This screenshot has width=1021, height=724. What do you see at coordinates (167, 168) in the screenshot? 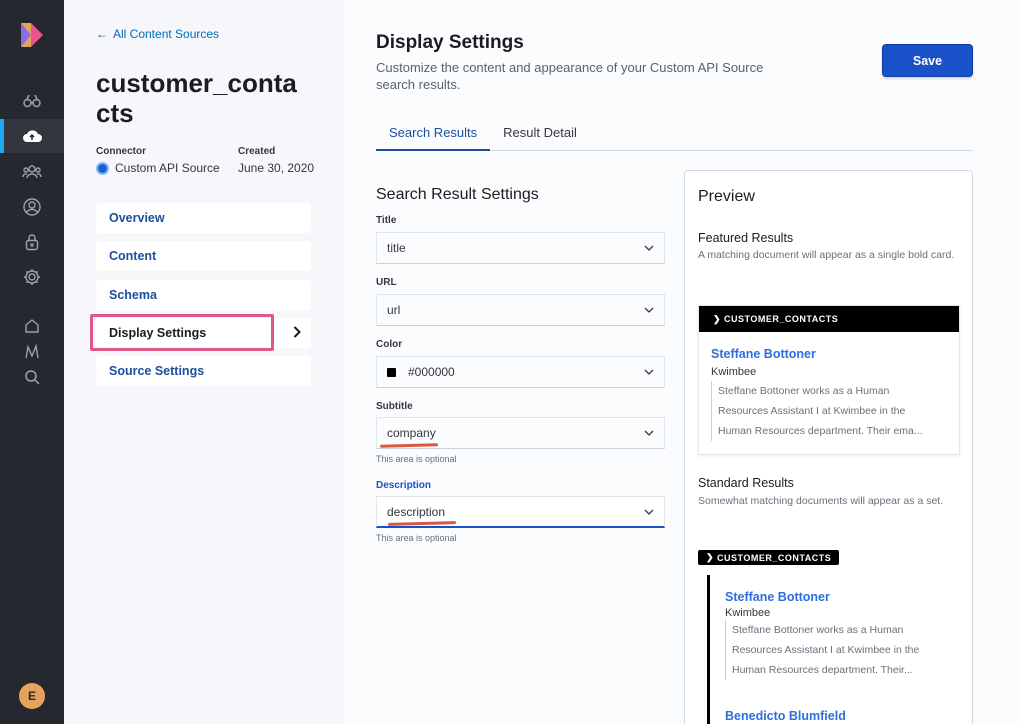
I see `connector-value: Custom API Source` at bounding box center [167, 168].